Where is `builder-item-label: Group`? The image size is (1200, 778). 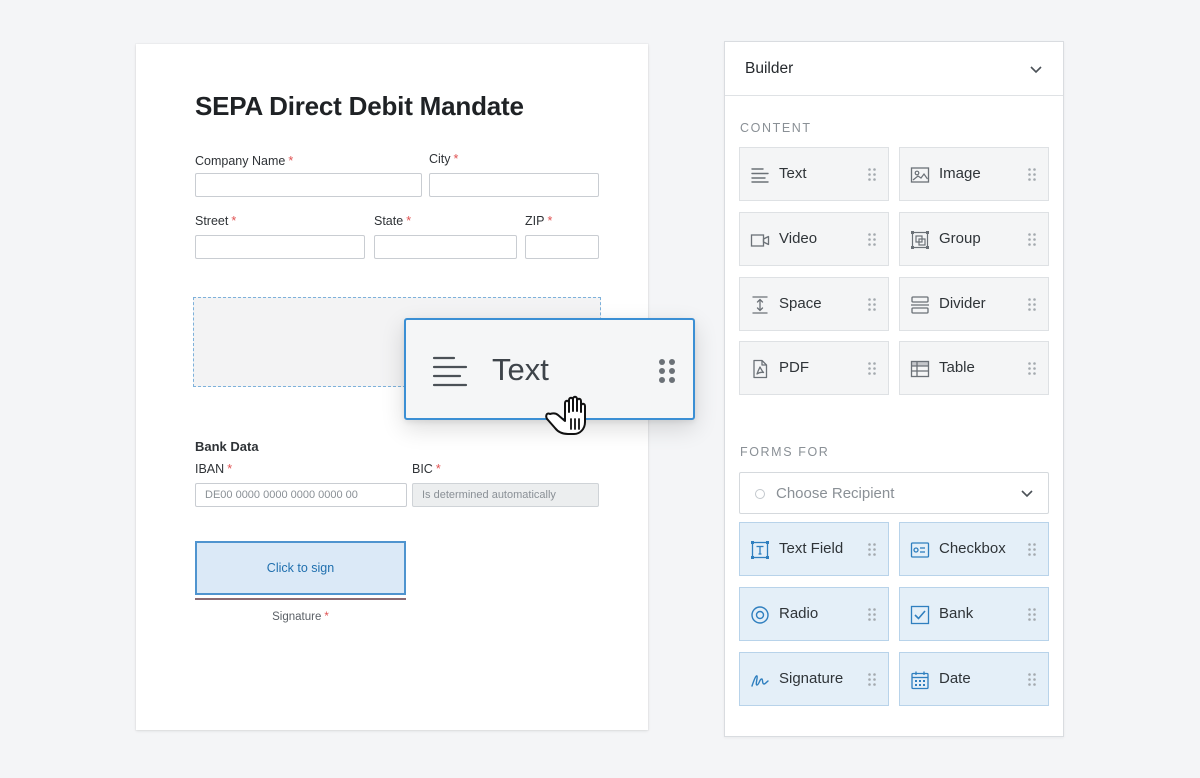
builder-item-label: Group is located at coordinates (960, 238).